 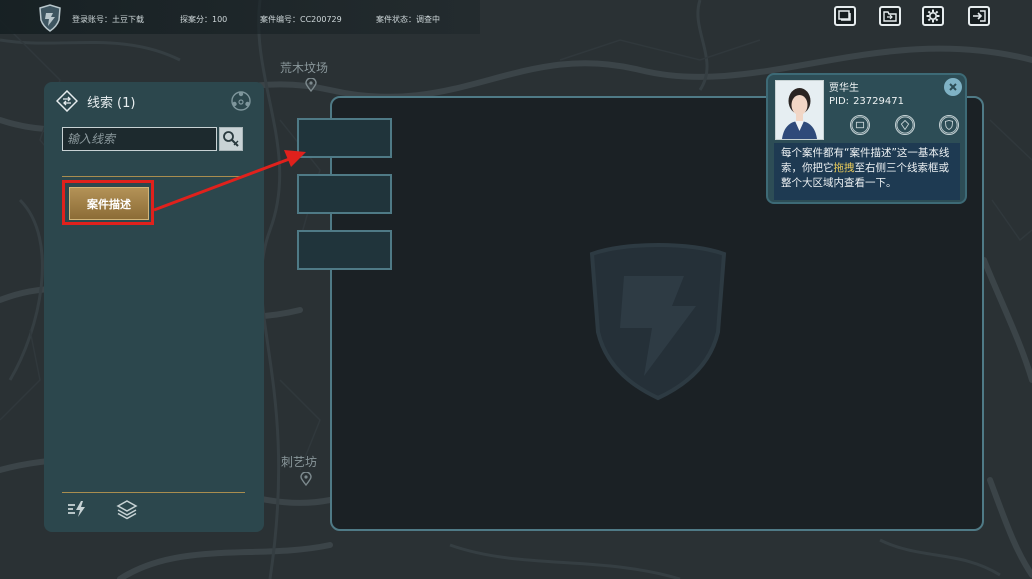 What do you see at coordinates (108, 19) in the screenshot?
I see `login-account-label: 登录账号：土豆下载` at bounding box center [108, 19].